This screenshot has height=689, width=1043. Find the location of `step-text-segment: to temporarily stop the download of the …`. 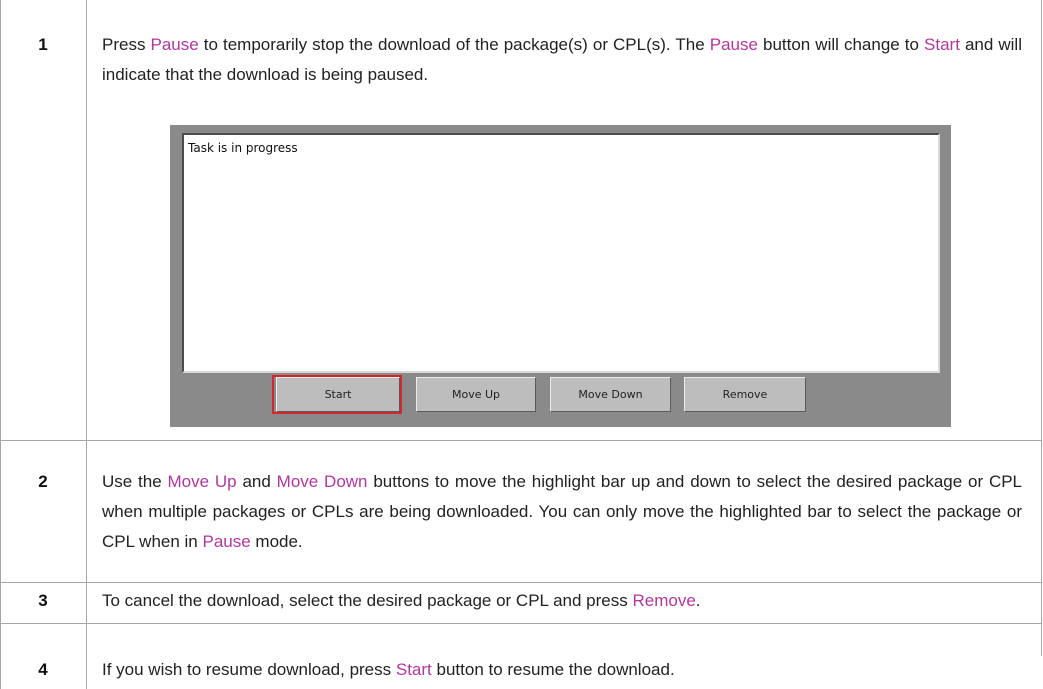

step-text-segment: to temporarily stop the download of the … is located at coordinates (454, 44).